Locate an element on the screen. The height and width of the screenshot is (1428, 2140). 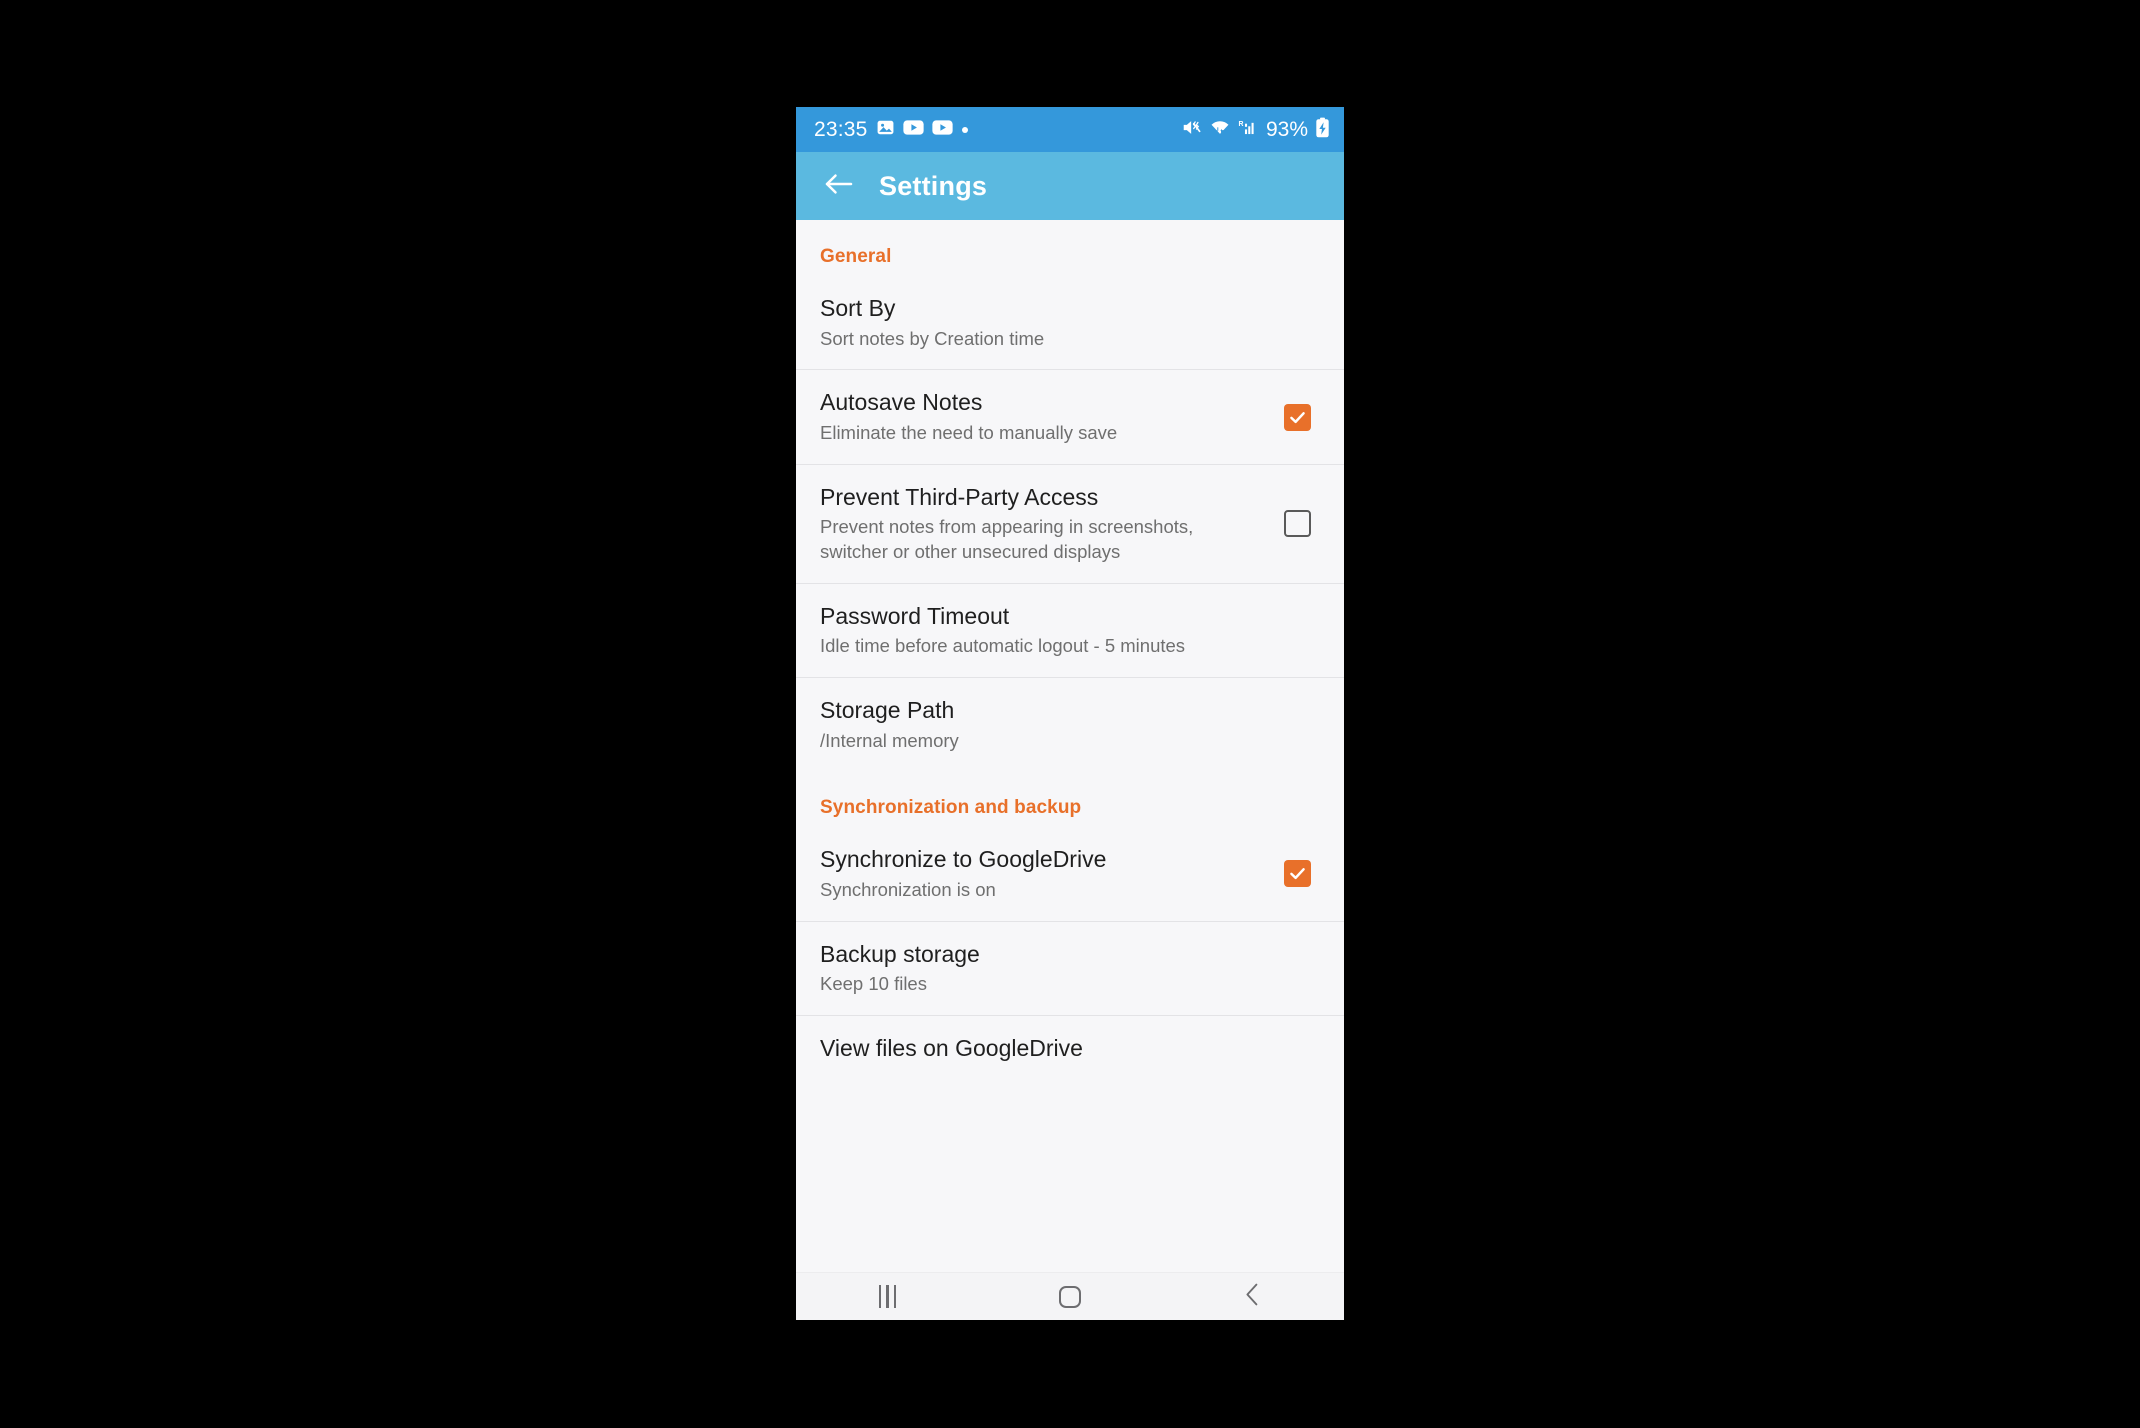
row-text: View files on GoogleDrive is located at coordinates (1070, 1048).